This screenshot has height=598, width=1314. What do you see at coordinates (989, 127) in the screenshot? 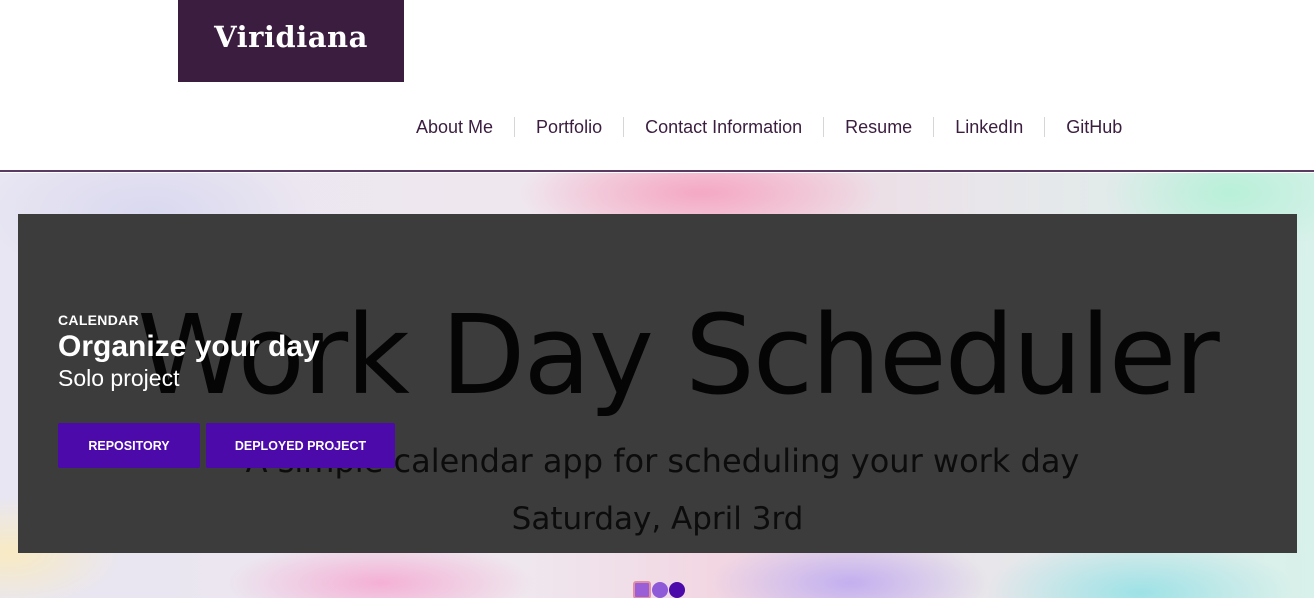
I see `nav-linkedin: LinkedIn` at bounding box center [989, 127].